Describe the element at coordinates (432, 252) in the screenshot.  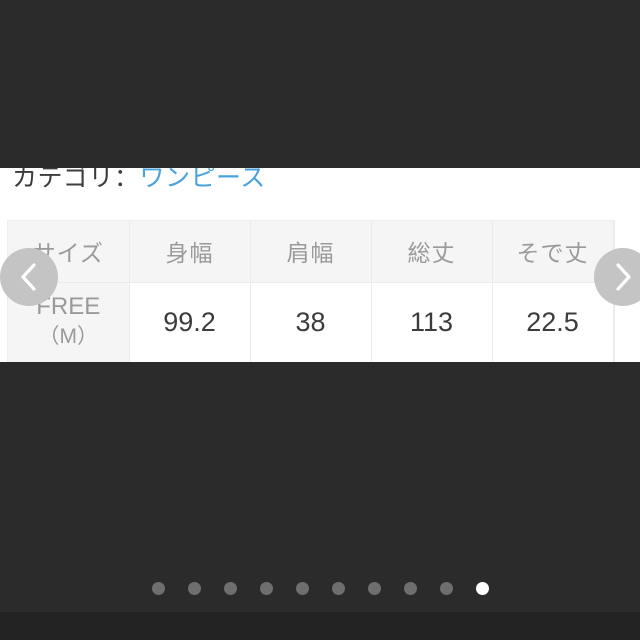
I see `column-header-length: 総丈` at that location.